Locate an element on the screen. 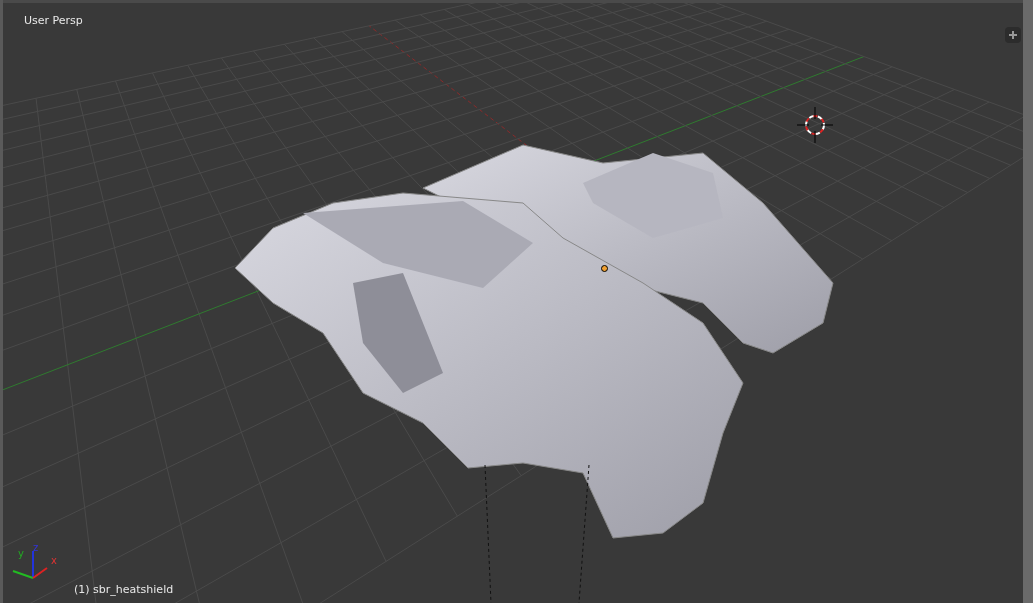 This screenshot has height=603, width=1033. axis-label: z is located at coordinates (36, 548).